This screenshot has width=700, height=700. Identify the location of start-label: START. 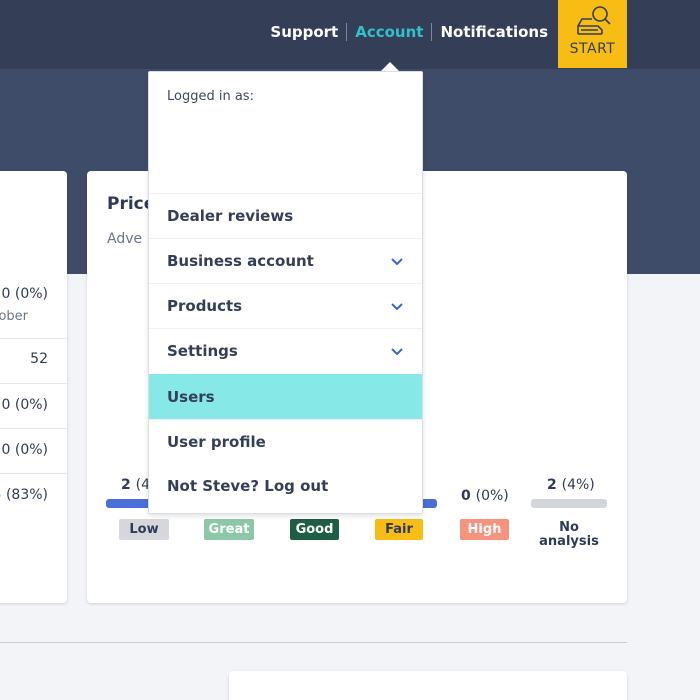
(592, 49).